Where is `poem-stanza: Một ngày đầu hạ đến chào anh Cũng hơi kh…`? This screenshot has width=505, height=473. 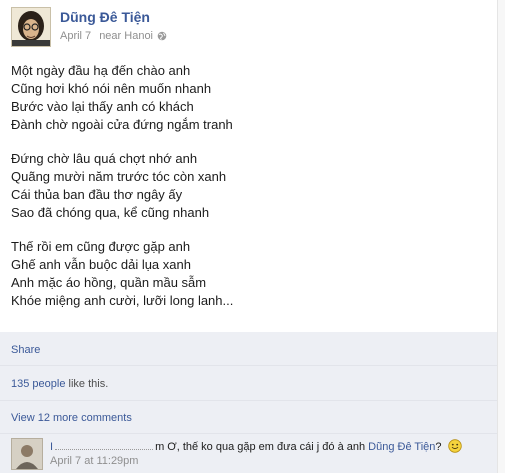
poem-stanza: Một ngày đầu hạ đến chào anh Cũng hơi kh… is located at coordinates (246, 98).